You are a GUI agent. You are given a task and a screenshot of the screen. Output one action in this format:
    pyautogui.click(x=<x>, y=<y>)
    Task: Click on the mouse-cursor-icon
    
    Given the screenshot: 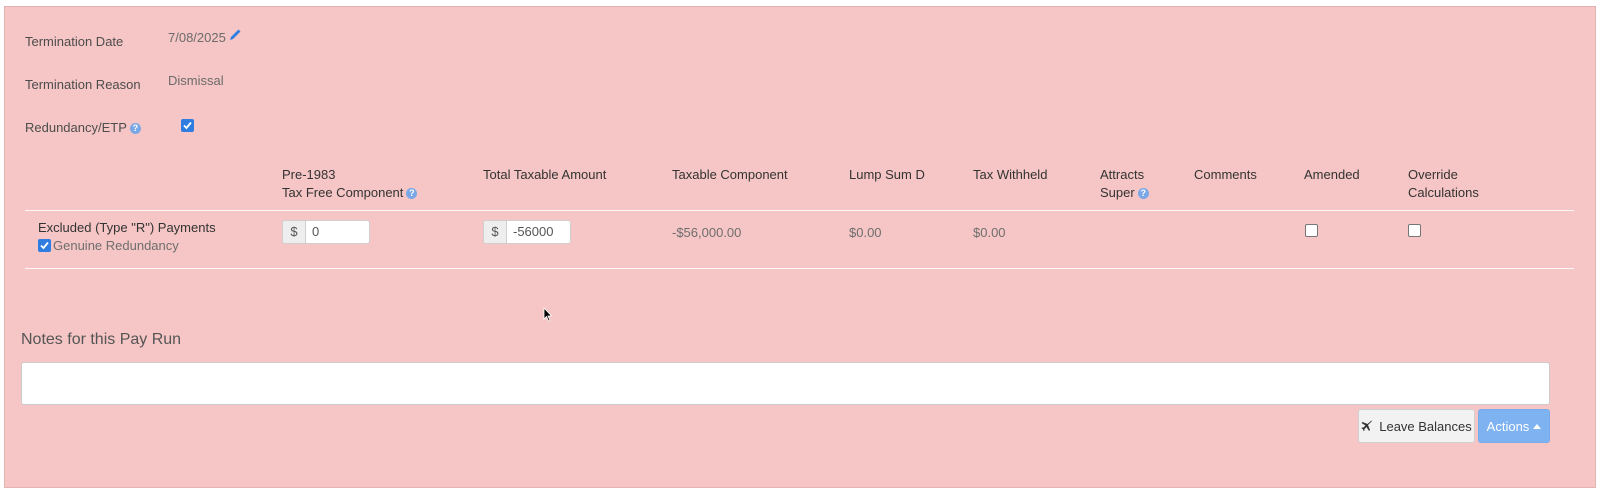 What is the action you would take?
    pyautogui.click(x=548, y=314)
    